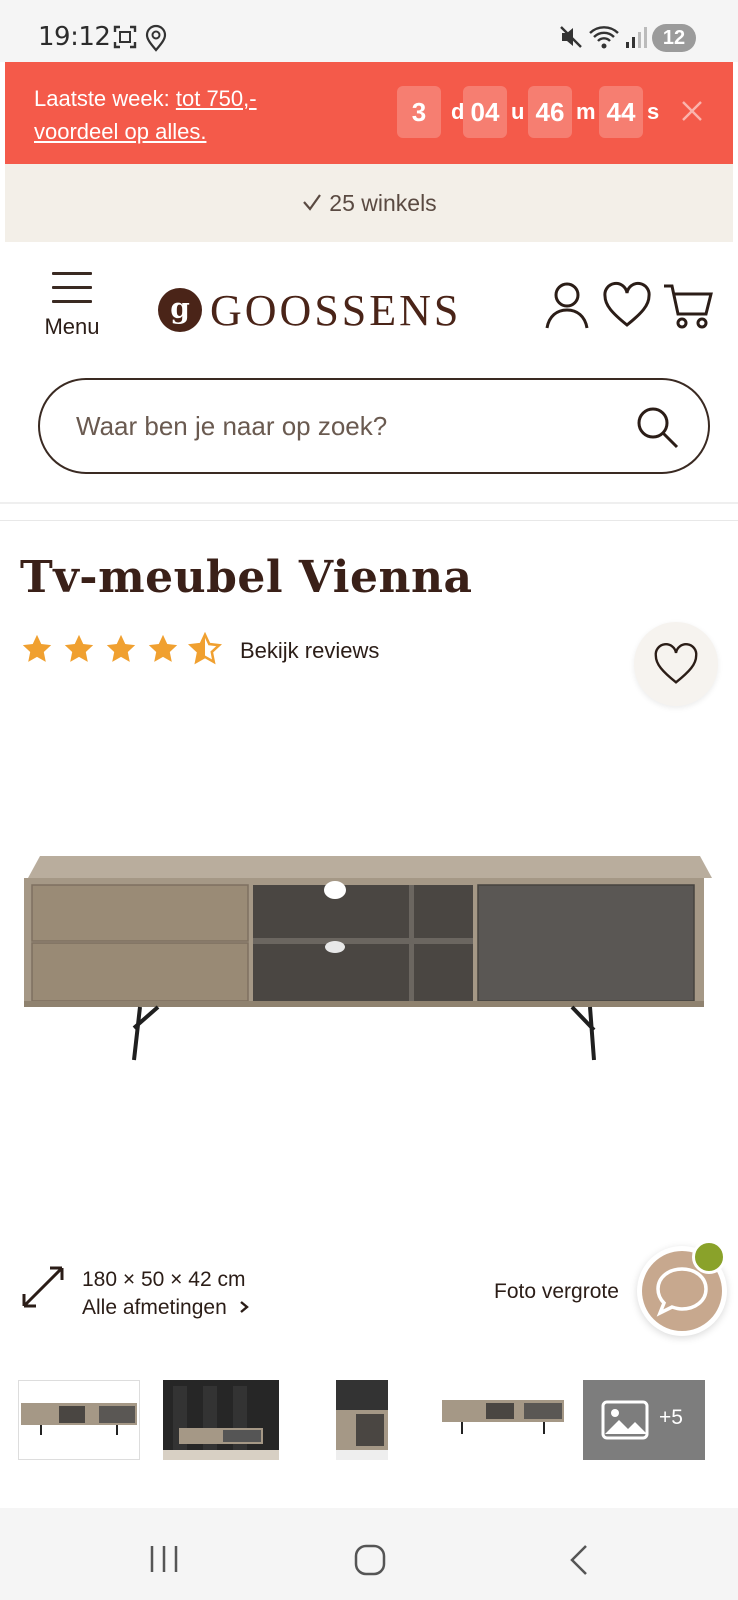 The height and width of the screenshot is (1600, 738). Describe the element at coordinates (164, 1561) in the screenshot. I see `recent-apps-icon` at that location.